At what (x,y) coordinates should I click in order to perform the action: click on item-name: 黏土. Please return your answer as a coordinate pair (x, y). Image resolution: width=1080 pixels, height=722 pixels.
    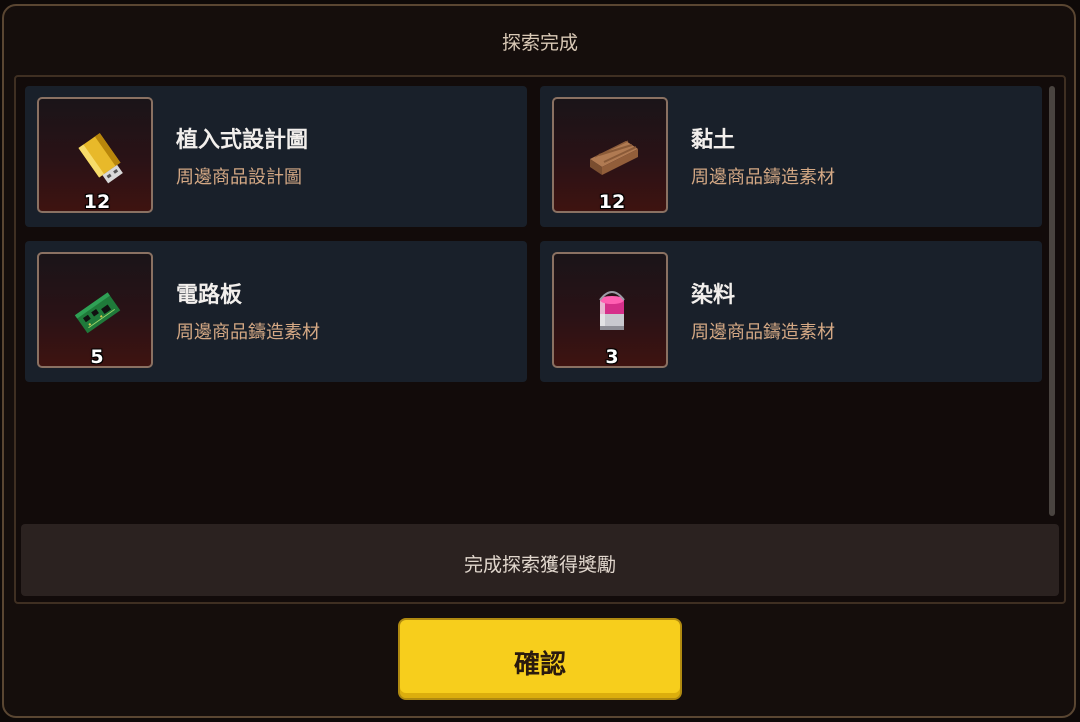
    Looking at the image, I should click on (713, 140).